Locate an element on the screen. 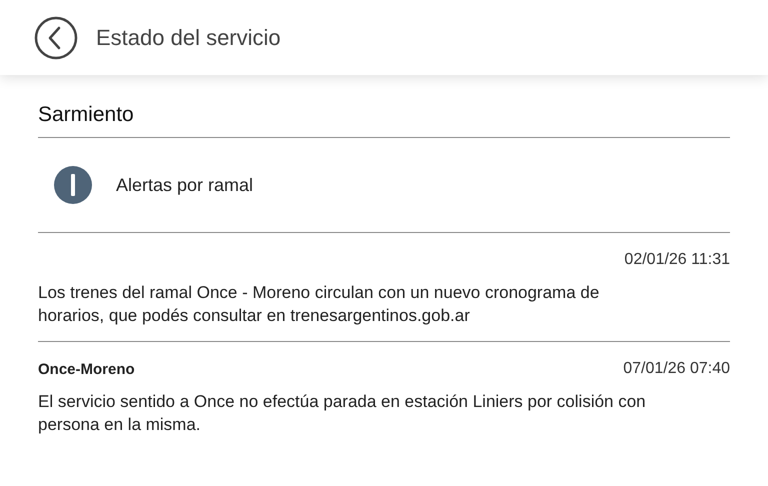 This screenshot has height=486, width=768. alert-date: 07/01/26 07:40 is located at coordinates (676, 369).